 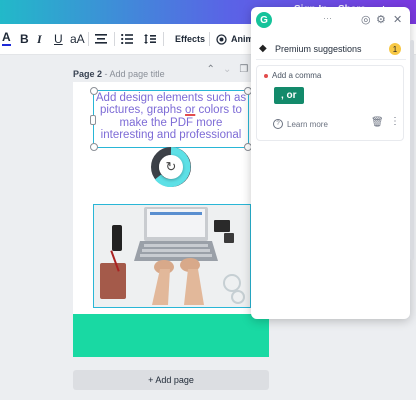 I want to click on diamond-icon: ◆, so click(x=263, y=48).